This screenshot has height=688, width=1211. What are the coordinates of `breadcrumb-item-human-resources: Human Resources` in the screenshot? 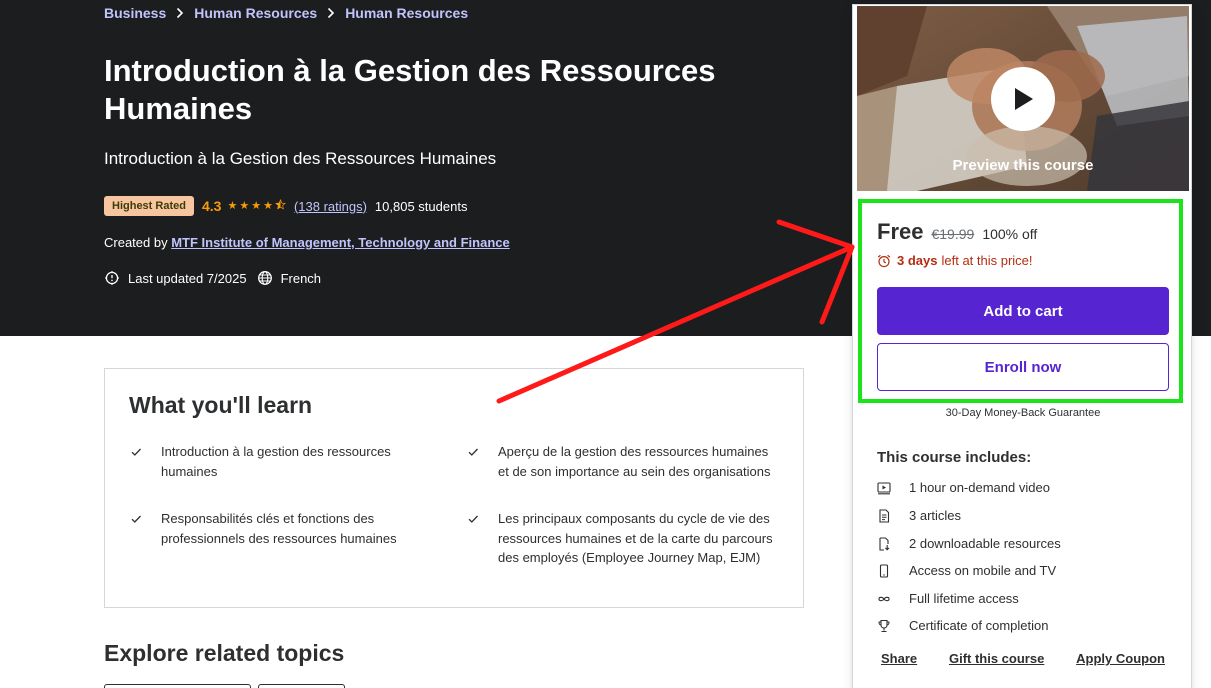 It's located at (255, 13).